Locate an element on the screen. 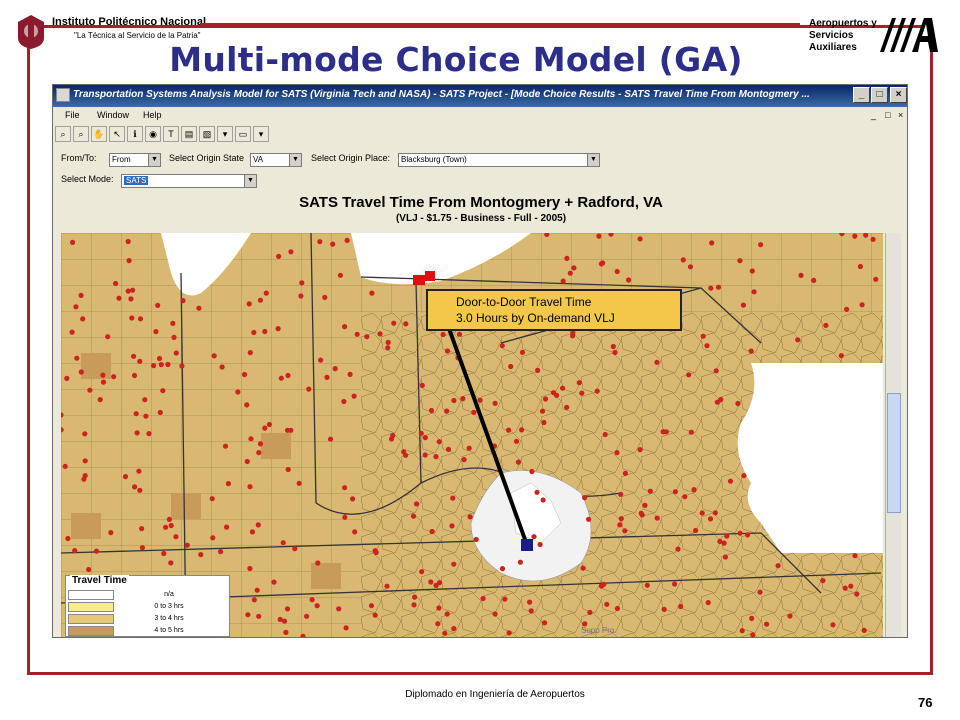 Image resolution: width=960 pixels, height=720 pixels. institution-name: Instituto Politécnico Nacional is located at coordinates (129, 22).